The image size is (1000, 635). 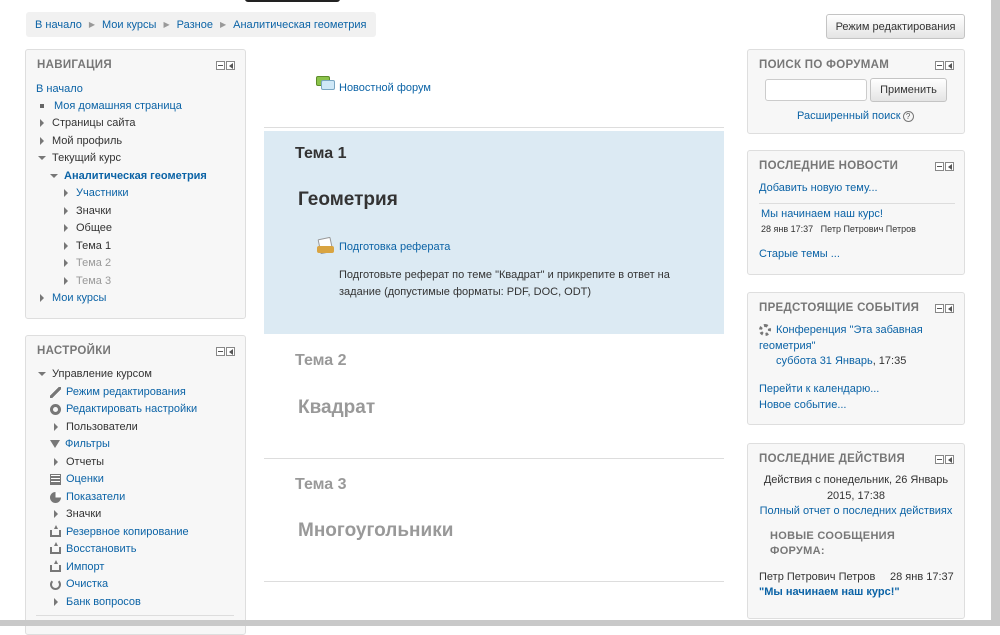 I want to click on settings-item-label: Восстановить, so click(x=101, y=549).